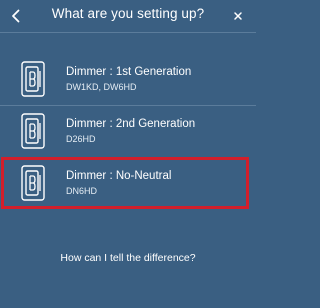  I want to click on close-icon, so click(238, 16).